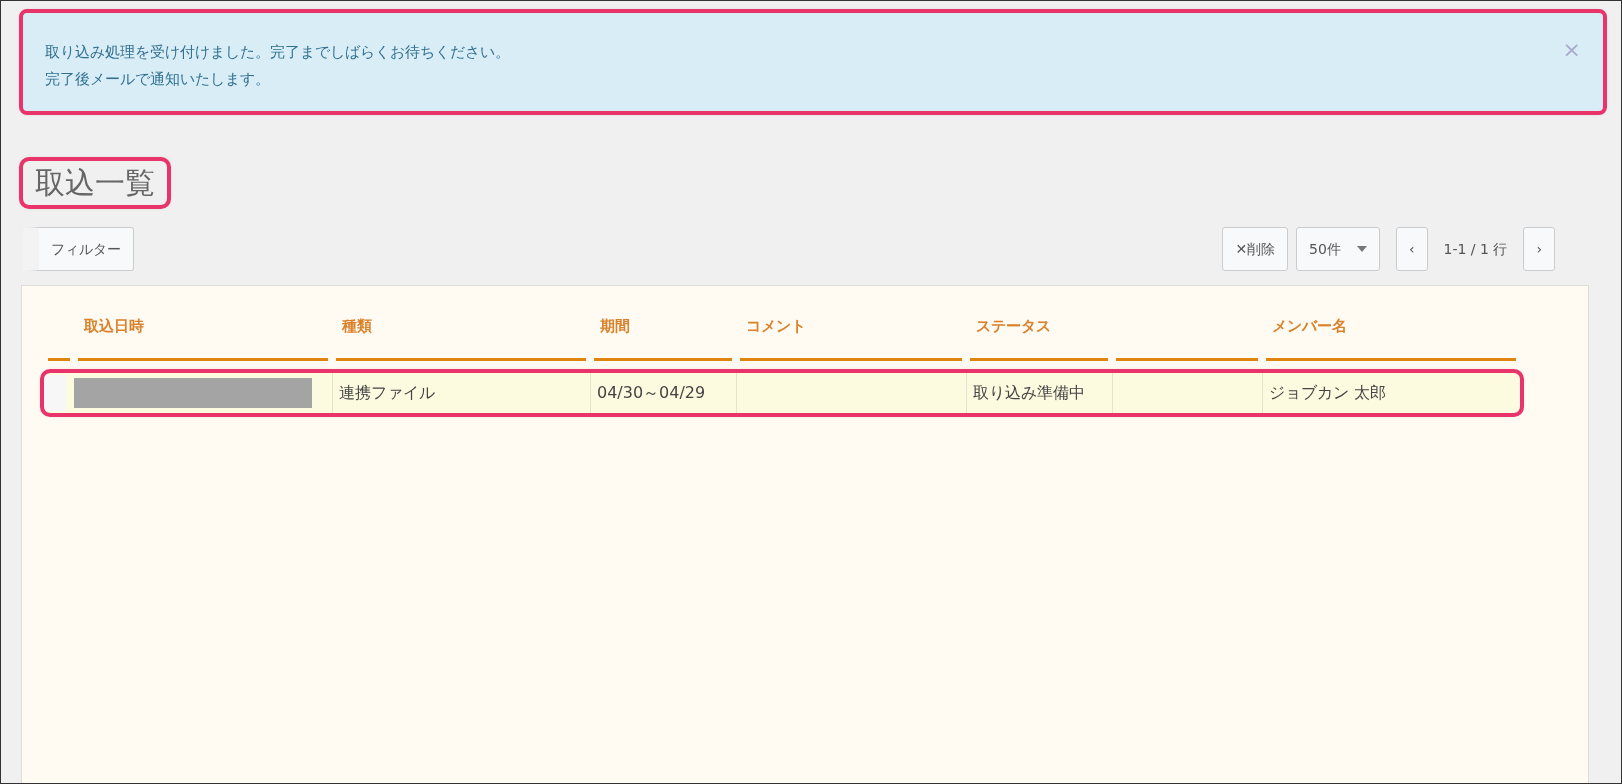 The height and width of the screenshot is (784, 1622). I want to click on page-range: 1-1 / 1 行, so click(1475, 249).